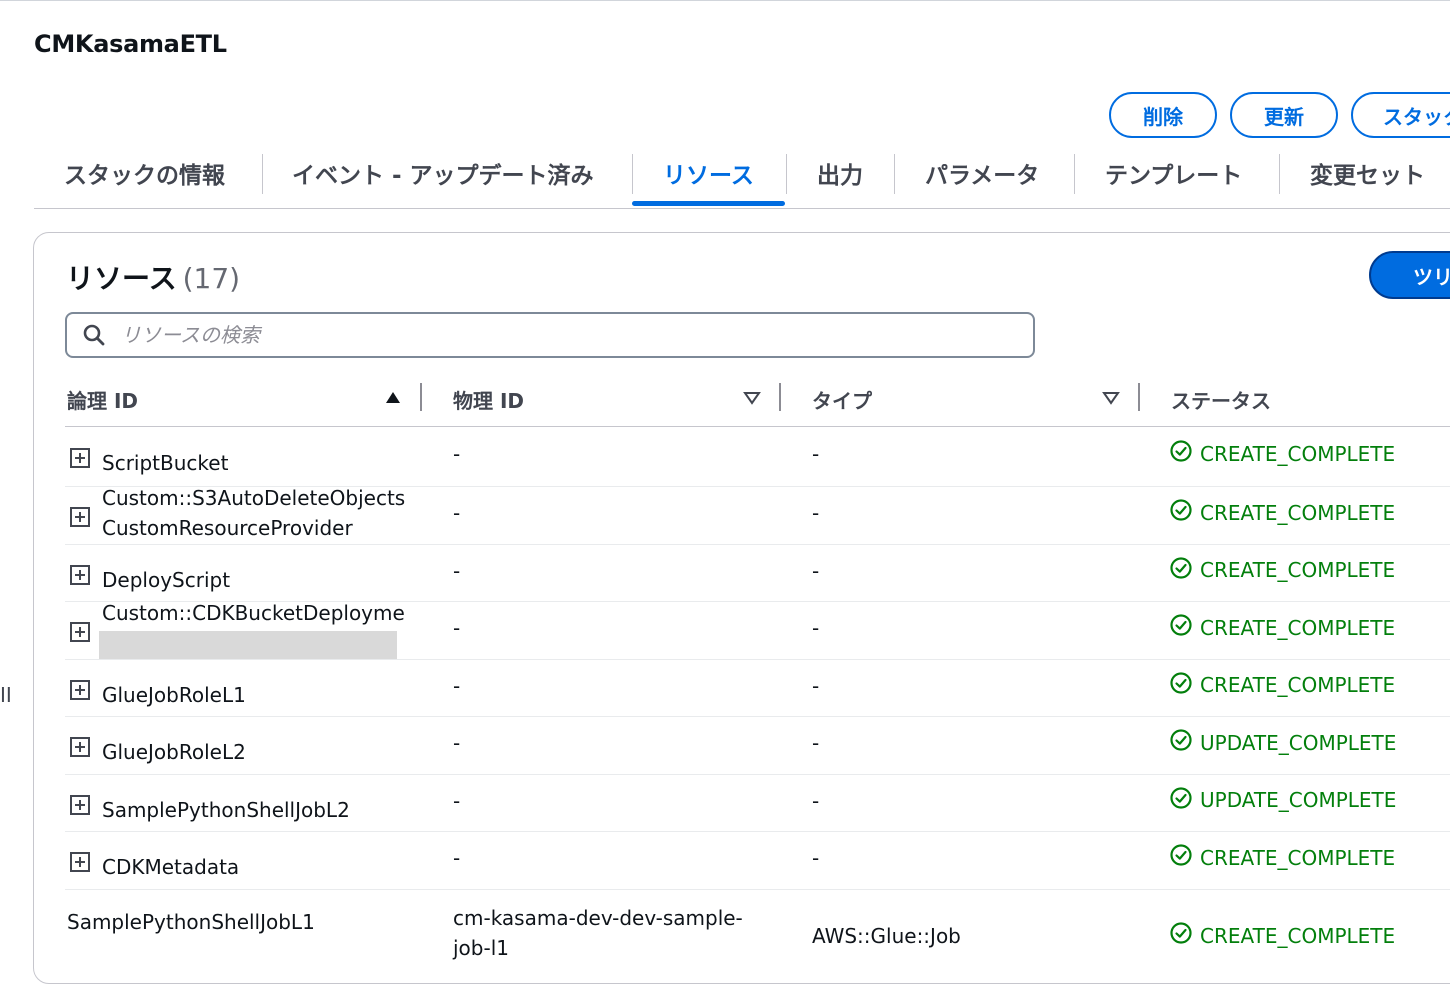  What do you see at coordinates (598, 918) in the screenshot?
I see `physical-id: cm-kasama-dev-dev-sample-` at bounding box center [598, 918].